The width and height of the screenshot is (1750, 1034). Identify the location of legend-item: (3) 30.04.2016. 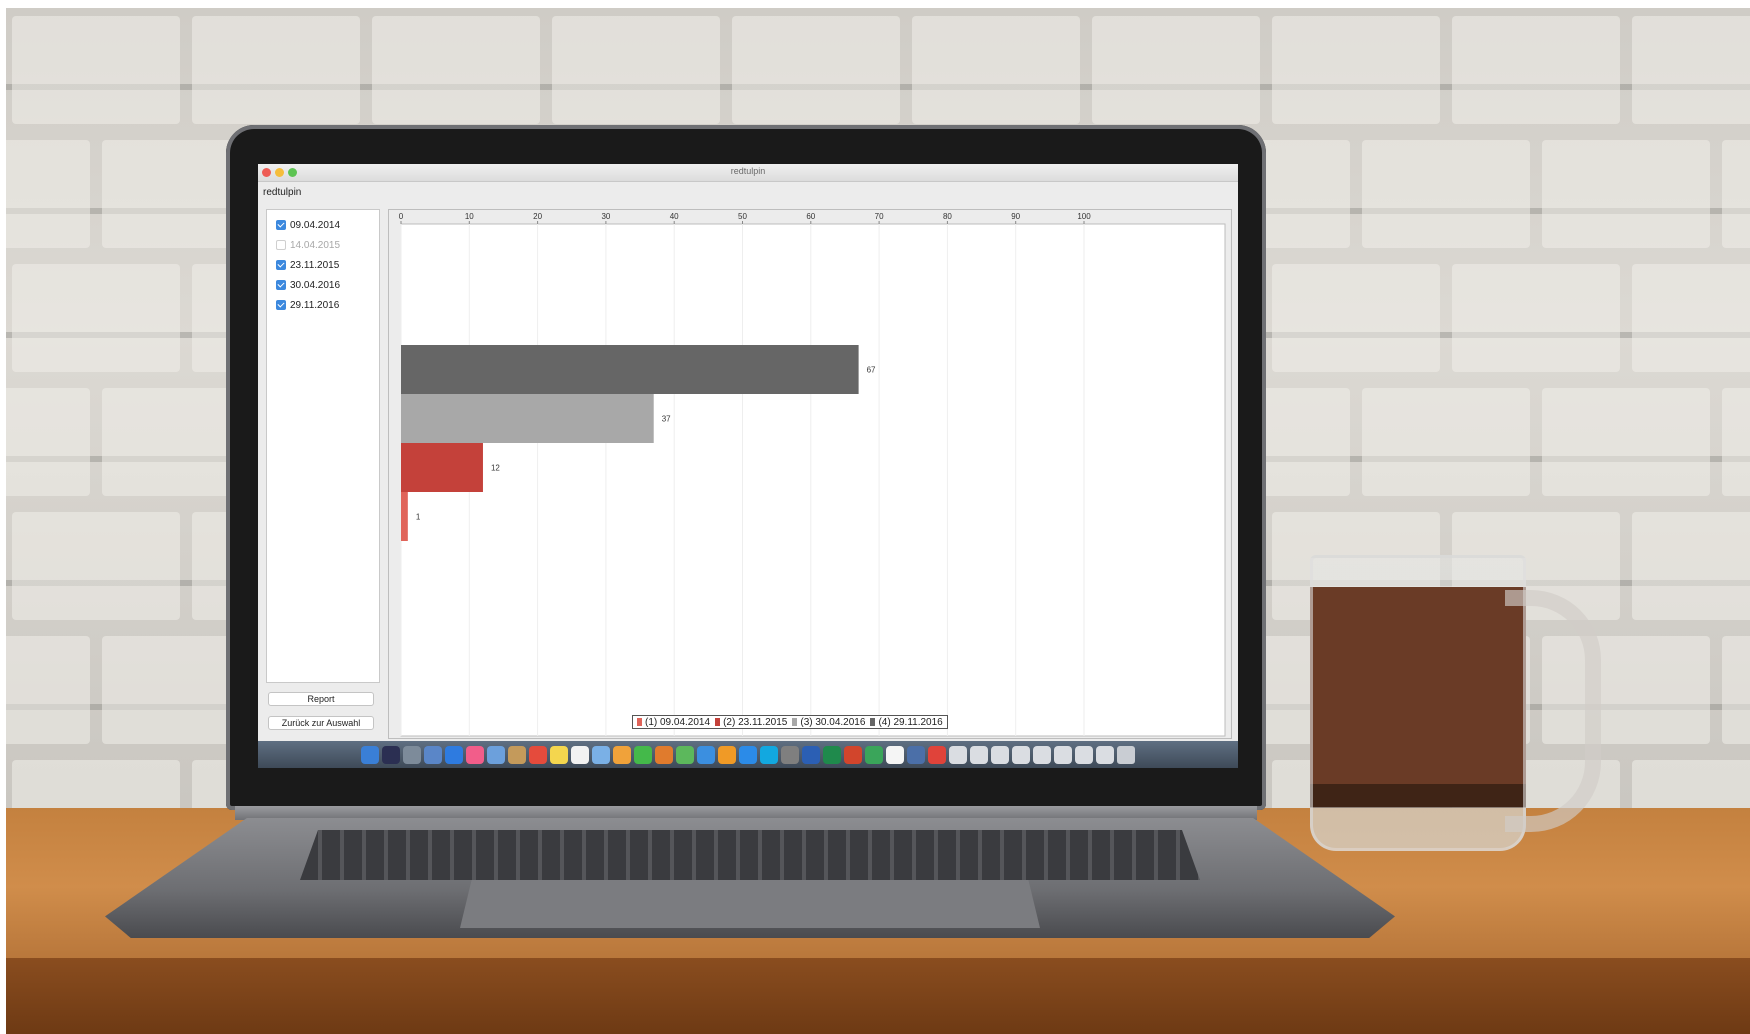
(828, 722).